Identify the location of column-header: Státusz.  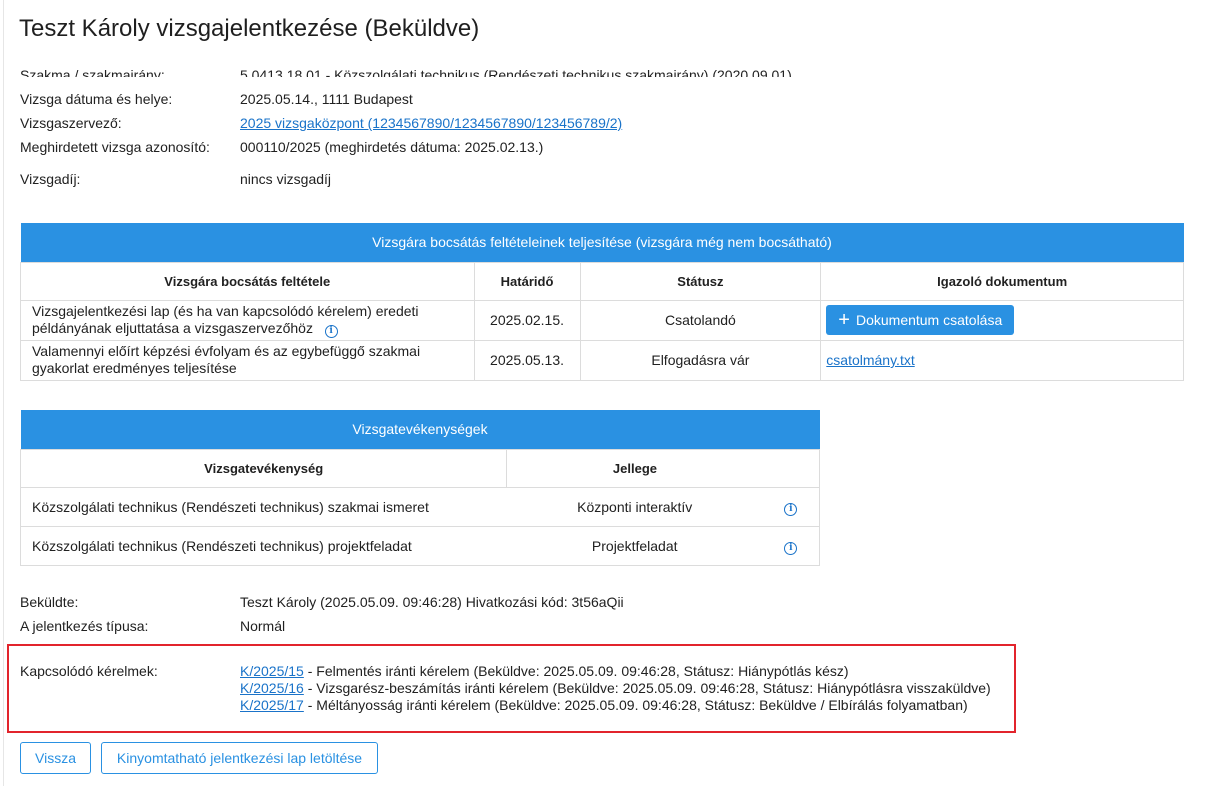
(700, 281).